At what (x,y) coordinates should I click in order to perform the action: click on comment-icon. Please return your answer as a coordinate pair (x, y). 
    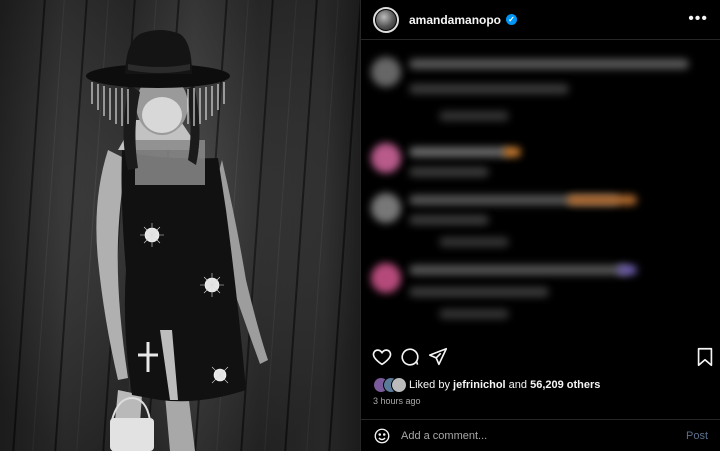
    Looking at the image, I should click on (410, 357).